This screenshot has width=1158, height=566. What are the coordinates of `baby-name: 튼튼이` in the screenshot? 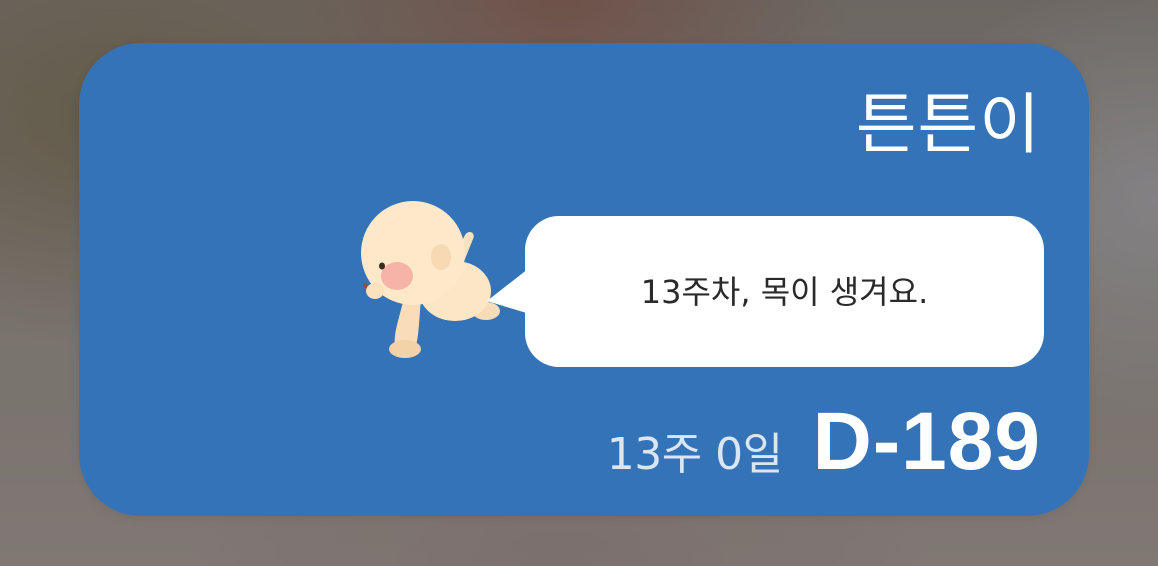 It's located at (948, 124).